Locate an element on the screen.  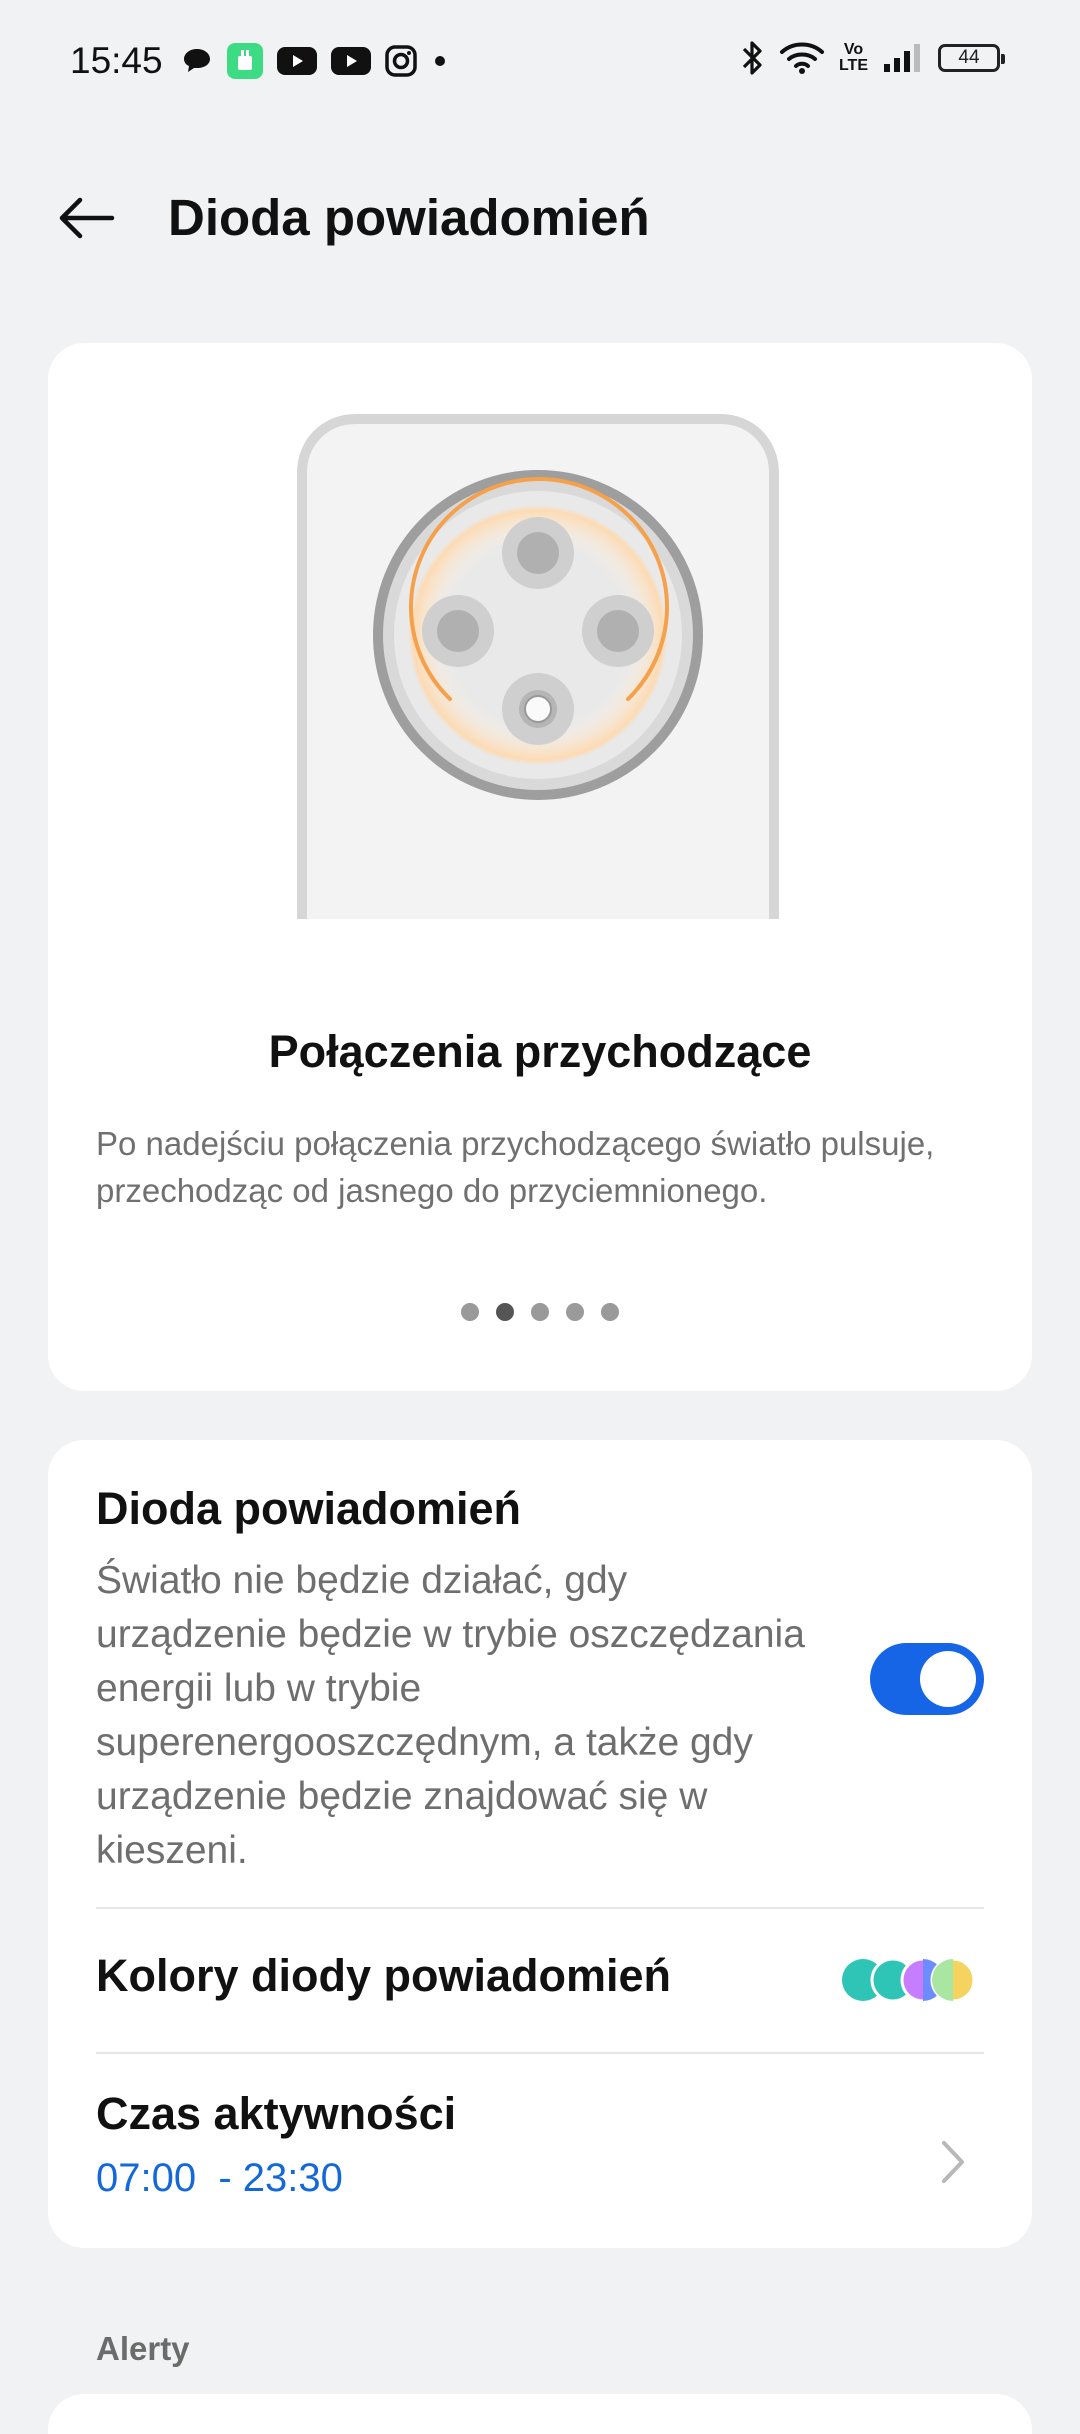
chat-bubble-icon is located at coordinates (197, 61).